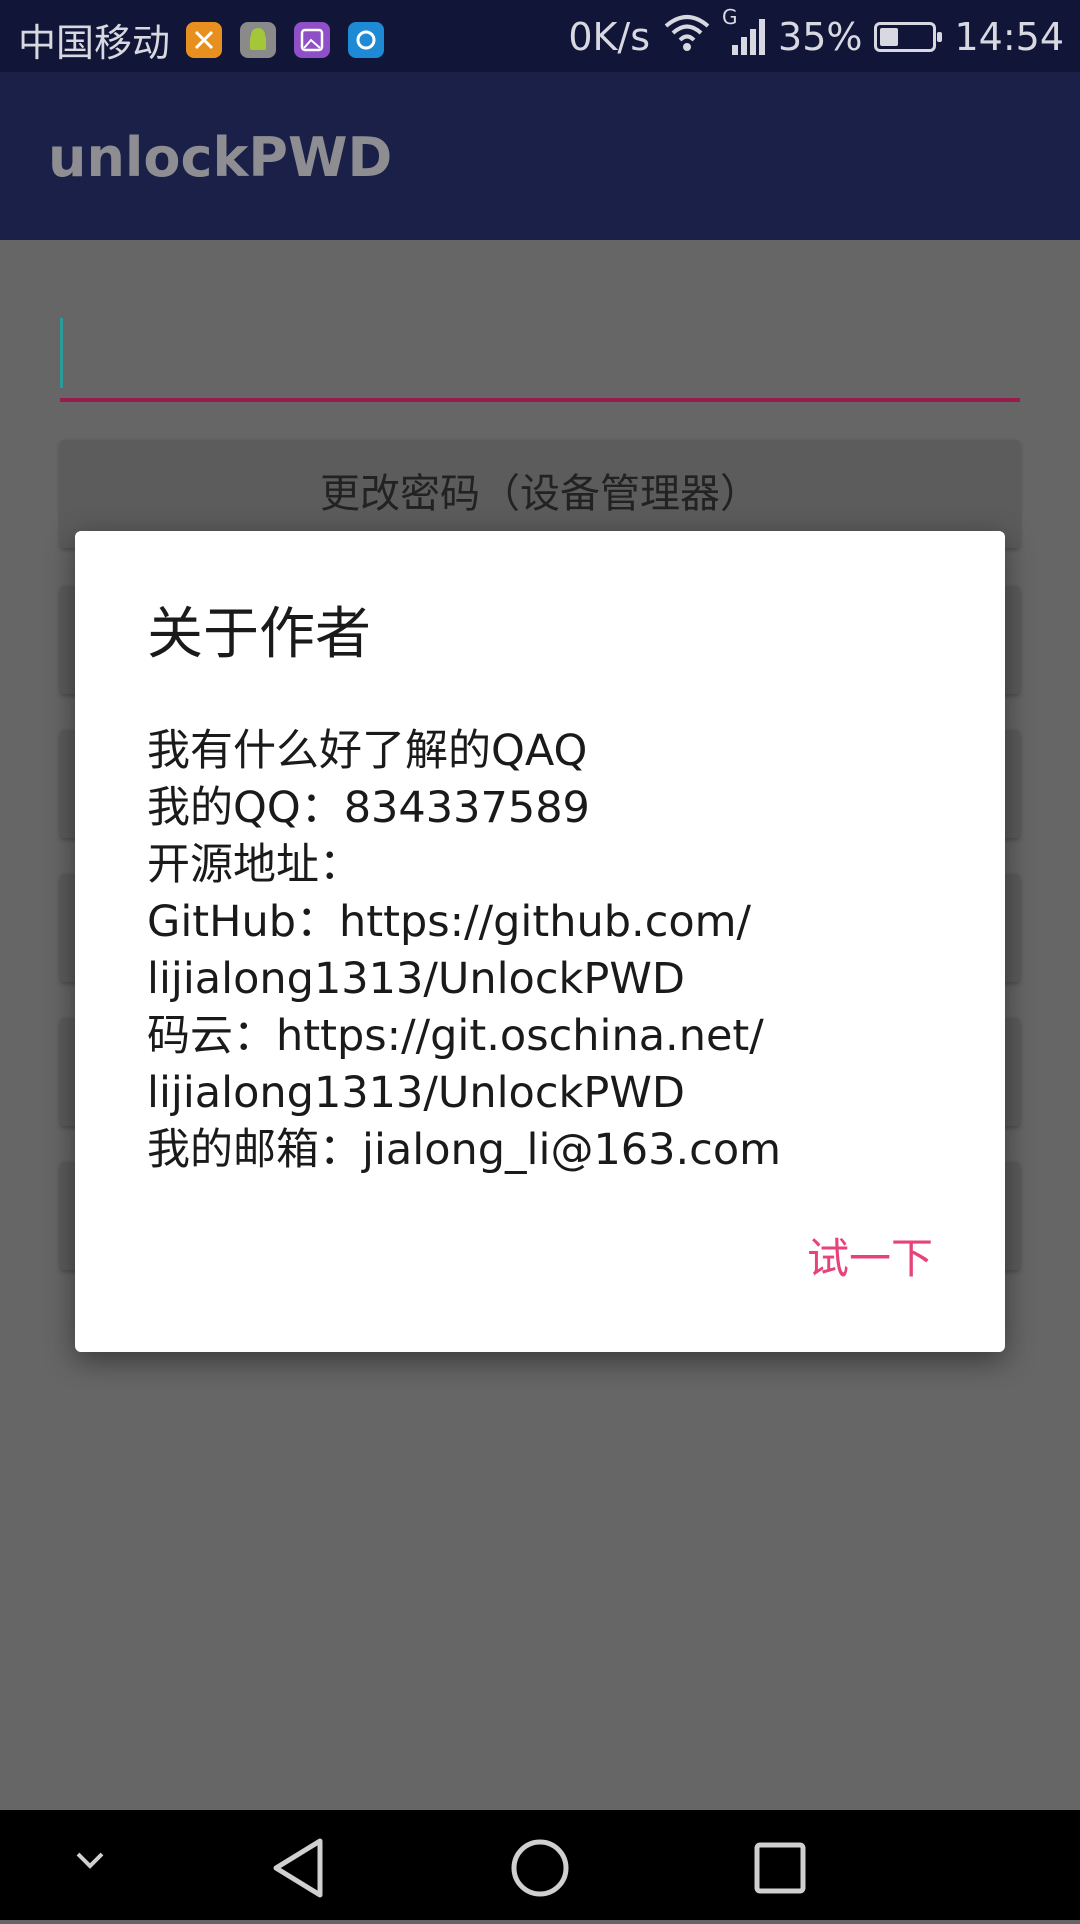 The height and width of the screenshot is (1924, 1080). I want to click on hide-nav-button, so click(90, 1860).